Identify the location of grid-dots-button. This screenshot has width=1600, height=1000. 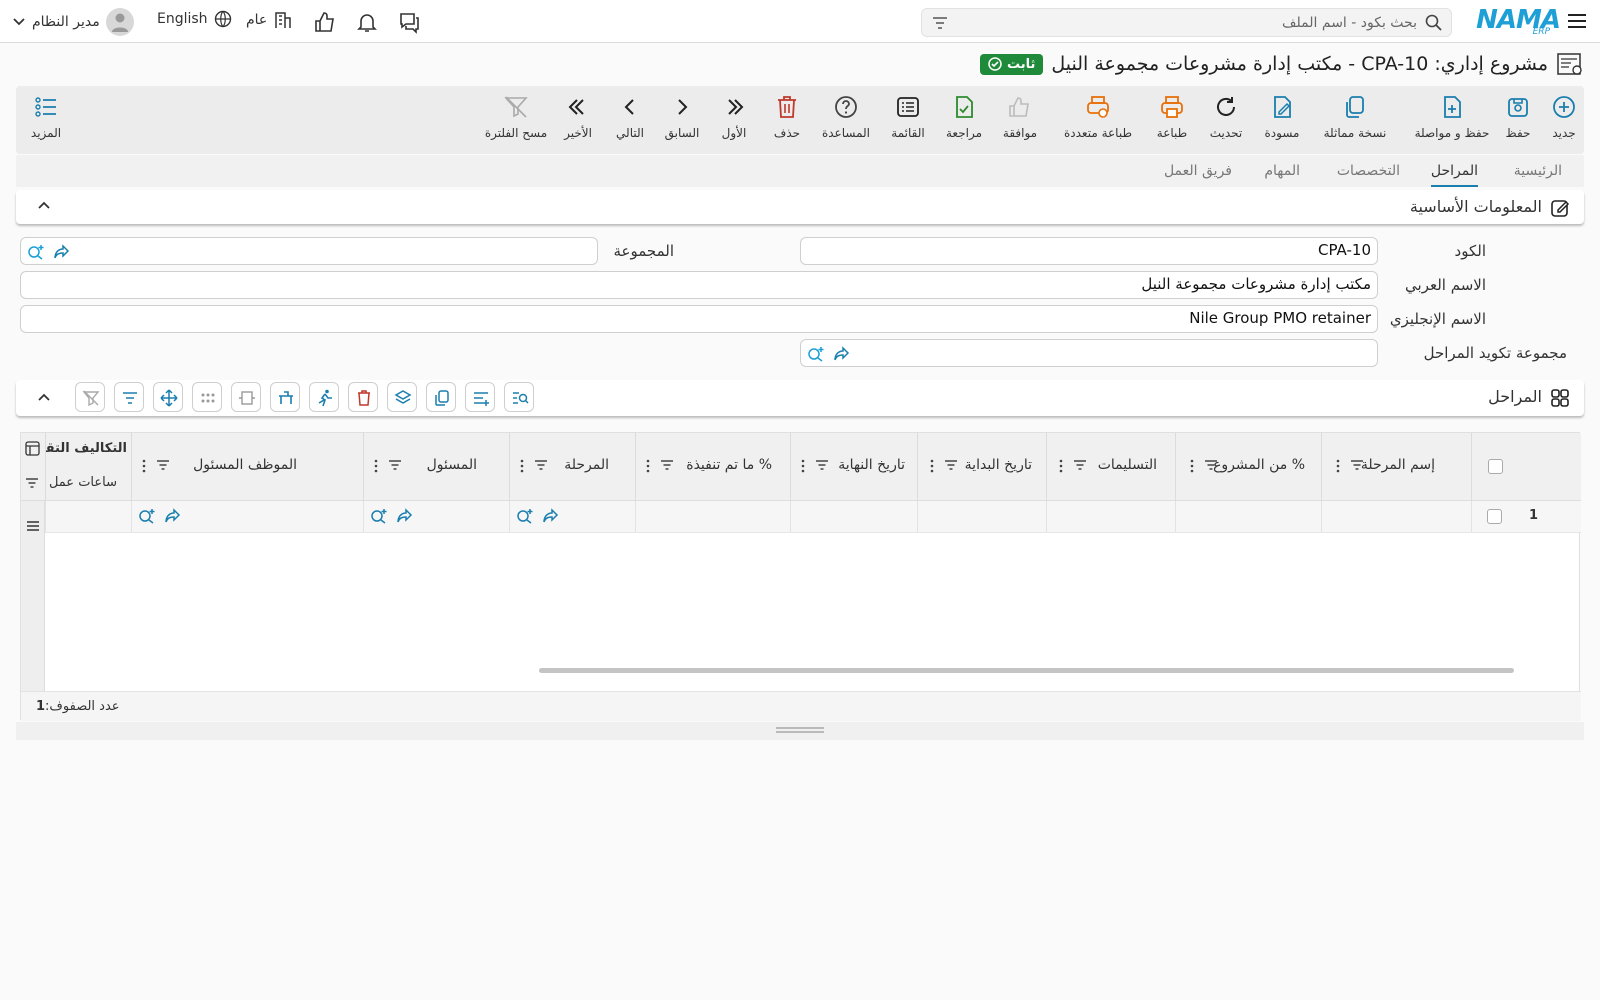
(207, 397).